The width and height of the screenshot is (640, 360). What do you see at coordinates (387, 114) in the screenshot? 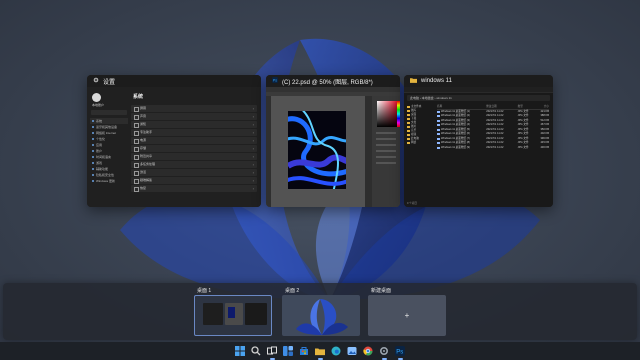
I see `color-picker` at bounding box center [387, 114].